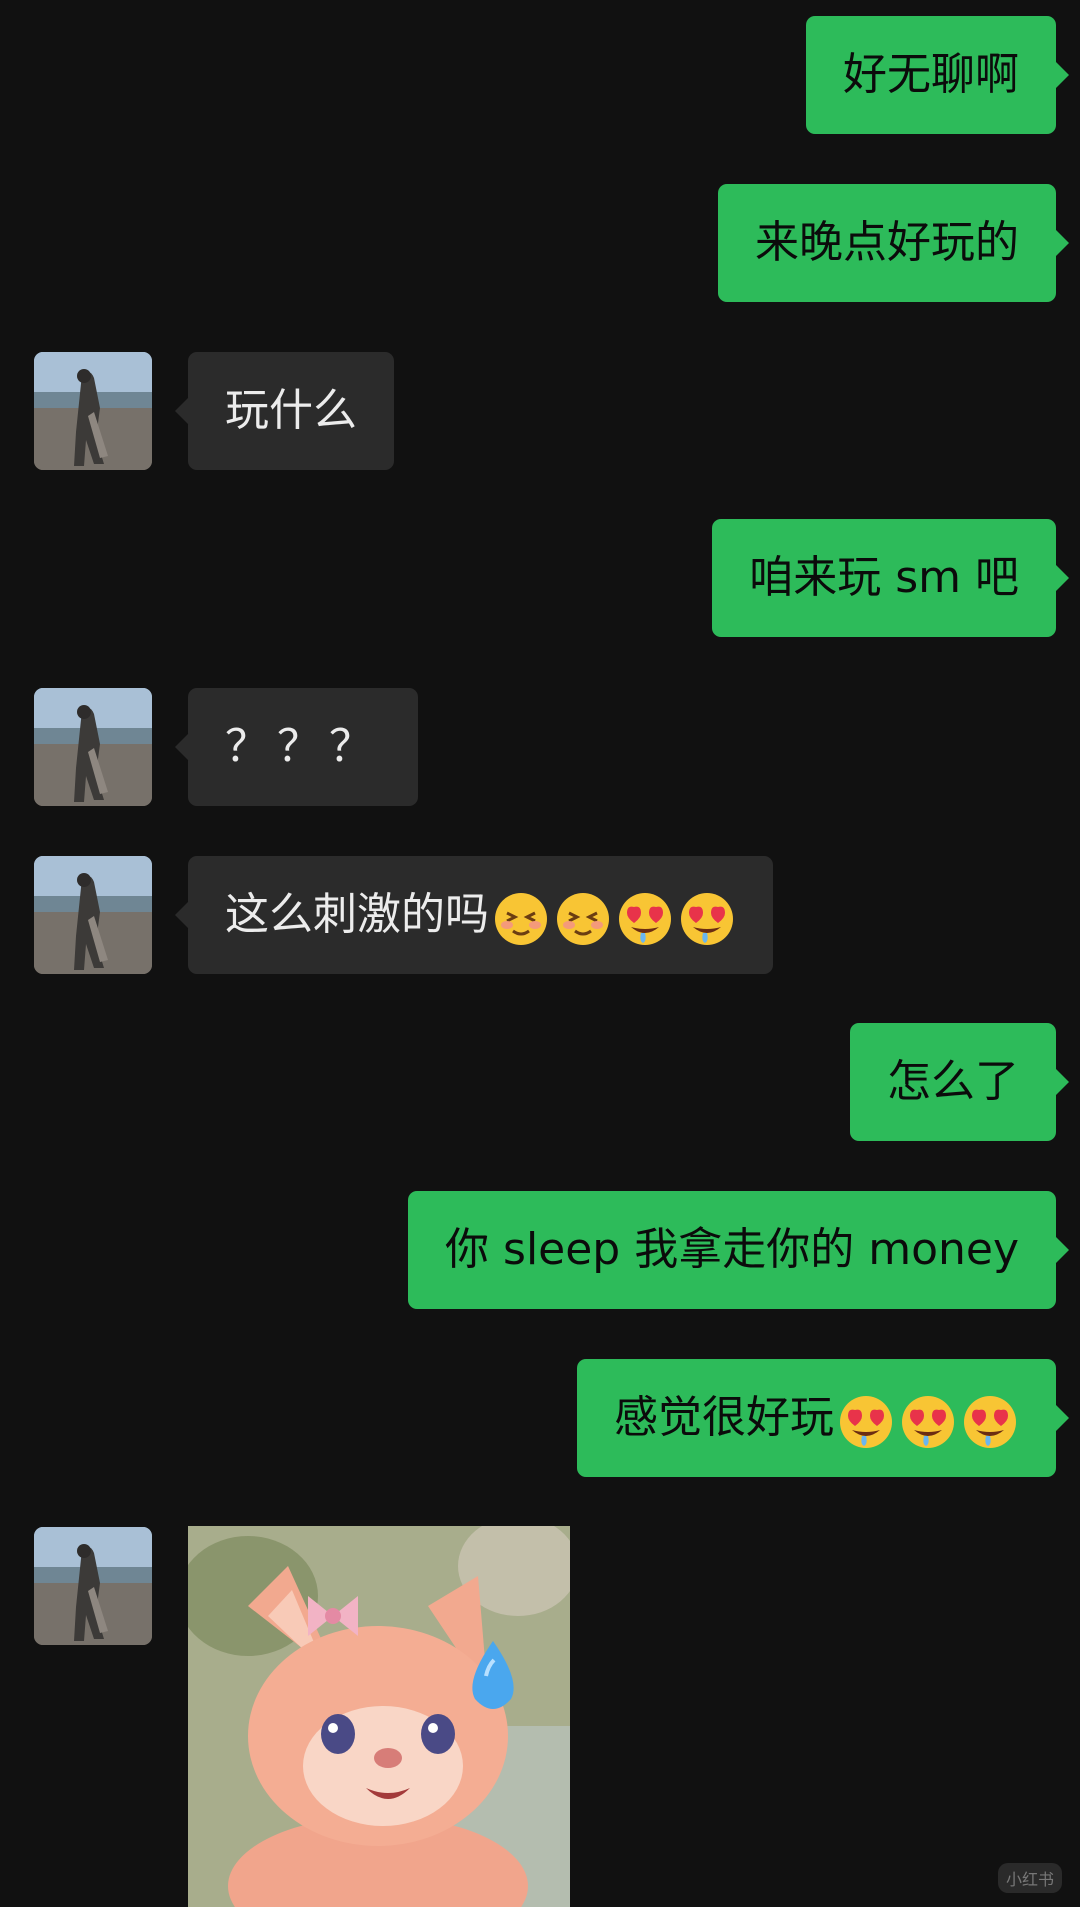 This screenshot has height=1907, width=1080. I want to click on outgoing-message-bubble: 怎么了, so click(959, 1082).